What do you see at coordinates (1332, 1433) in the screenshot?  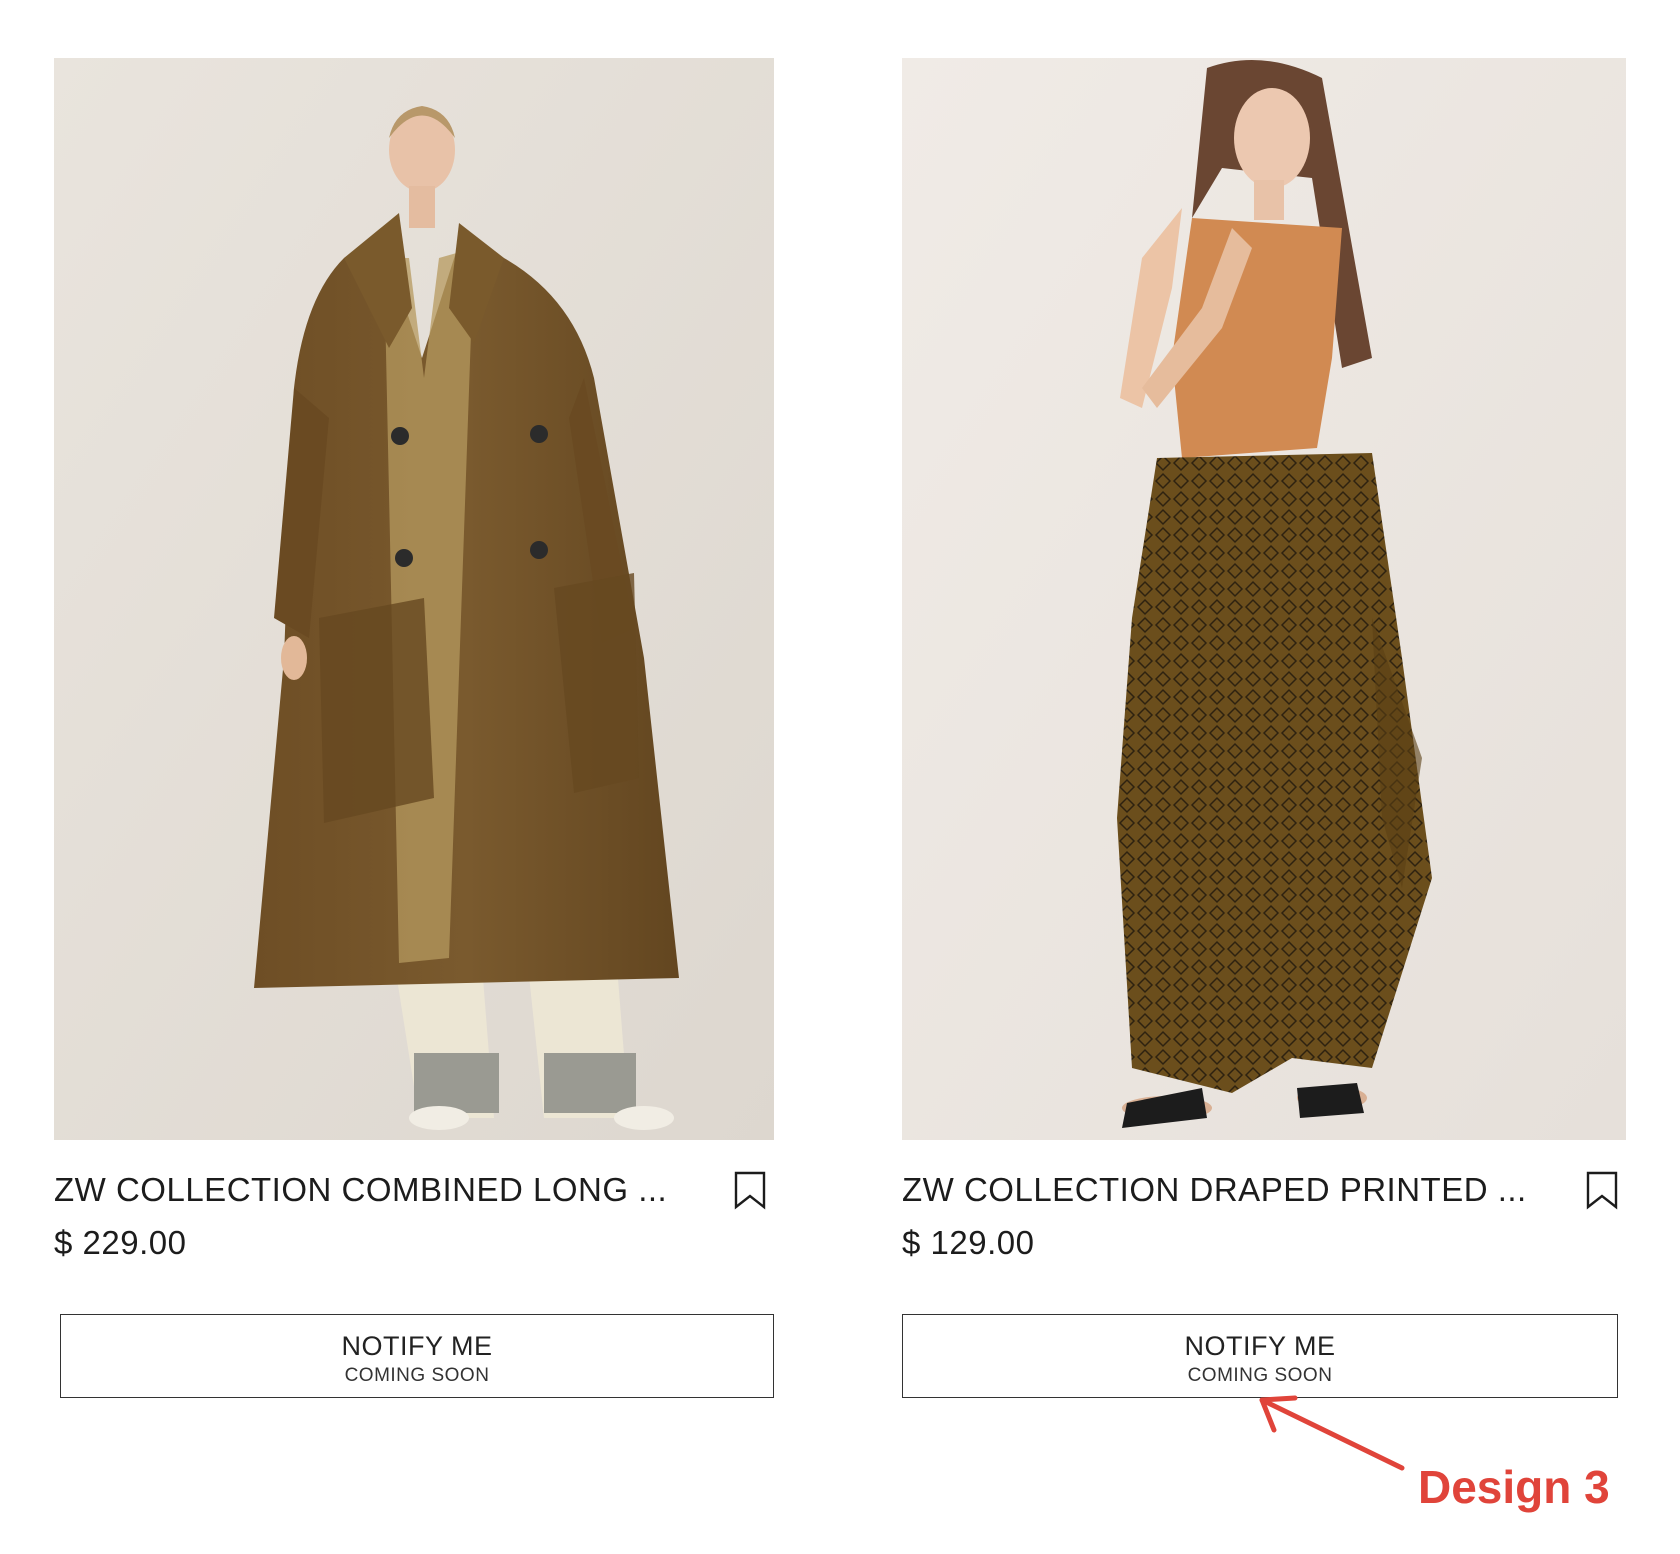 I see `annotation-arrow-icon` at bounding box center [1332, 1433].